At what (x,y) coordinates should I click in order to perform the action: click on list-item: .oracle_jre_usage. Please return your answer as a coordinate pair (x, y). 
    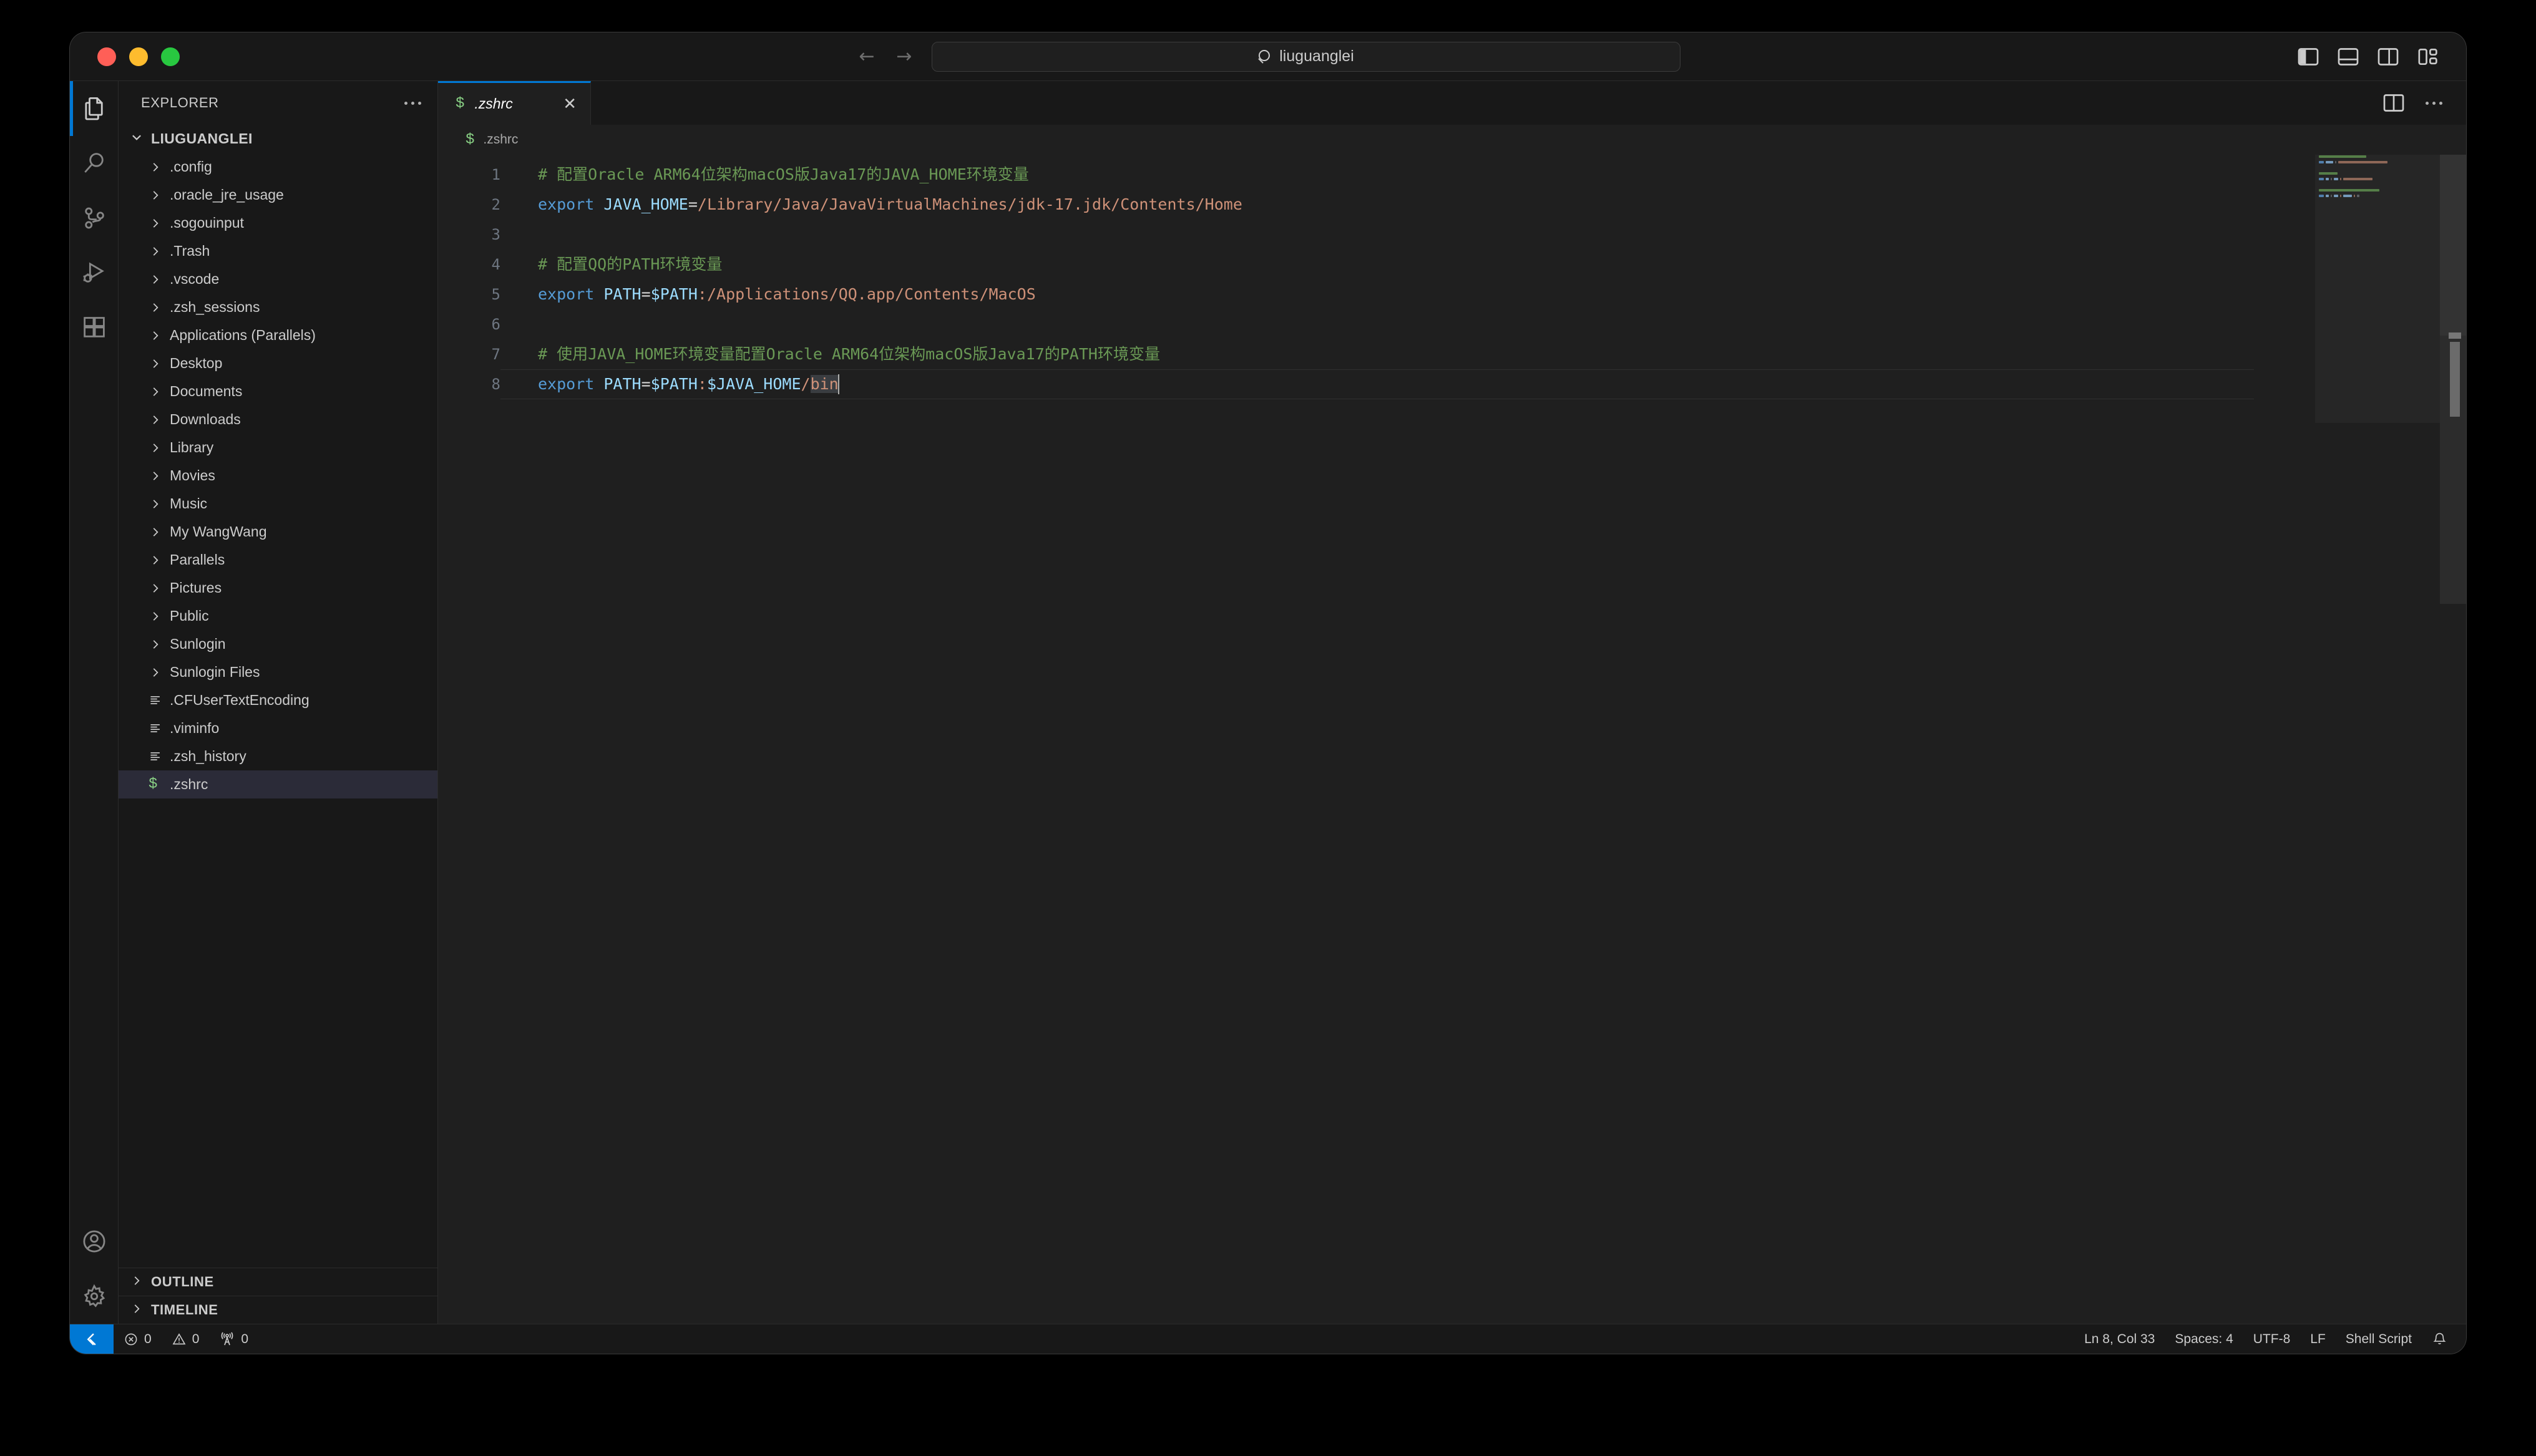
    Looking at the image, I should click on (278, 195).